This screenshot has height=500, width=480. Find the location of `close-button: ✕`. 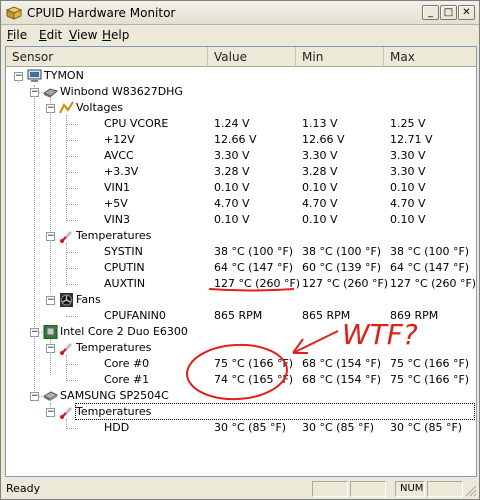

close-button: ✕ is located at coordinates (466, 12).